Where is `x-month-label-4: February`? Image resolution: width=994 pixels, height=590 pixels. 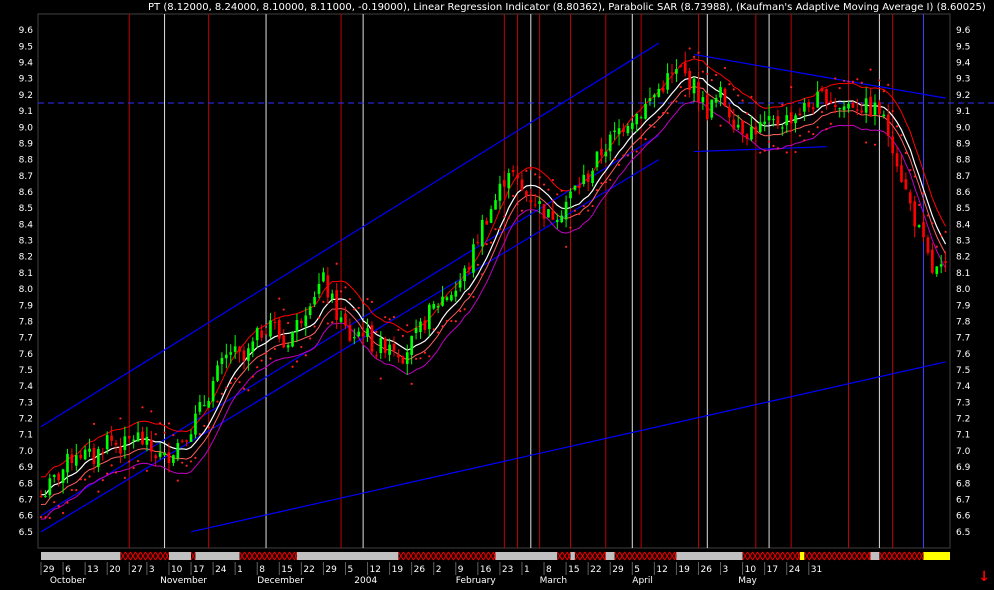 x-month-label-4: February is located at coordinates (476, 581).